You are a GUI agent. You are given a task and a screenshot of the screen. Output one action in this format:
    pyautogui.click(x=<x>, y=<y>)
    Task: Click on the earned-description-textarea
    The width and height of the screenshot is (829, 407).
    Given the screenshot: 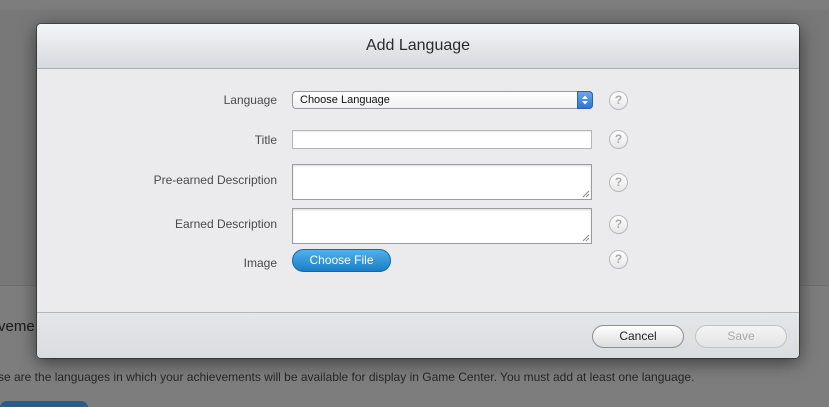 What is the action you would take?
    pyautogui.click(x=442, y=226)
    